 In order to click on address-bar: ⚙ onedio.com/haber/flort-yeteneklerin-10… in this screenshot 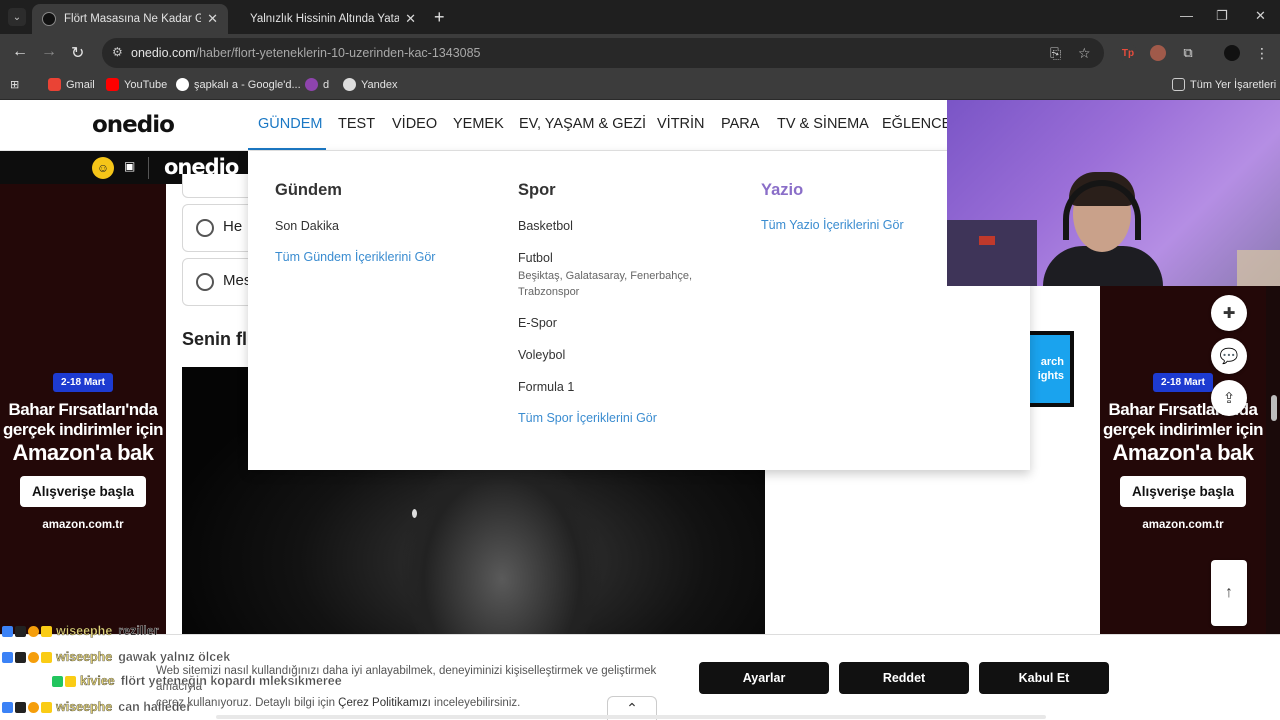, I will do `click(603, 53)`.